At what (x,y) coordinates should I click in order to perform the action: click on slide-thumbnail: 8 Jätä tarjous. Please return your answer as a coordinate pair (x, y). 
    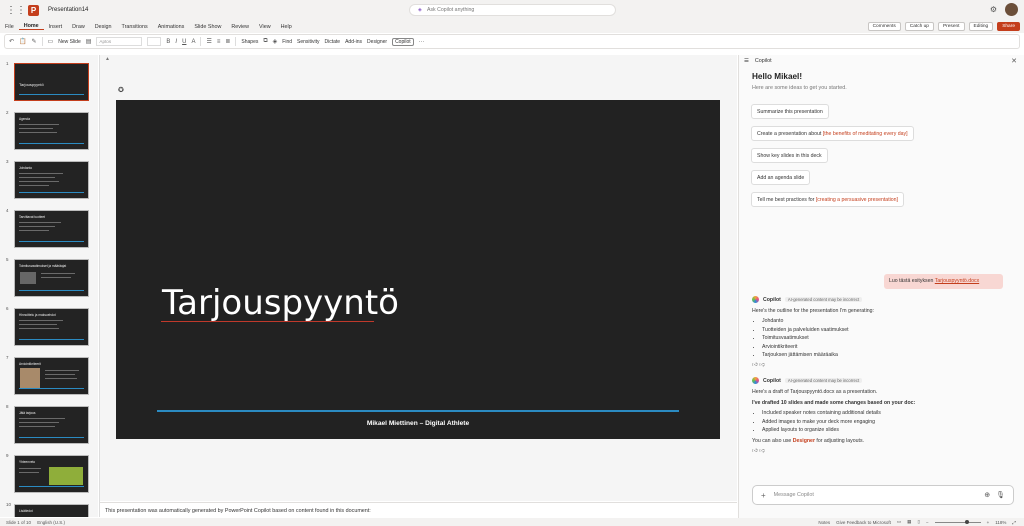
    Looking at the image, I should click on (49, 426).